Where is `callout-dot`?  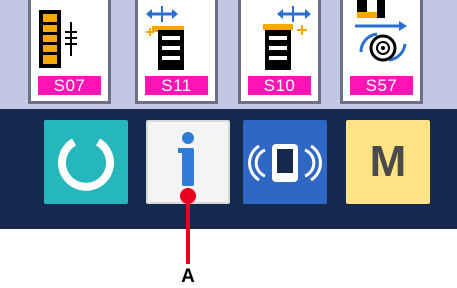
callout-dot is located at coordinates (188, 196).